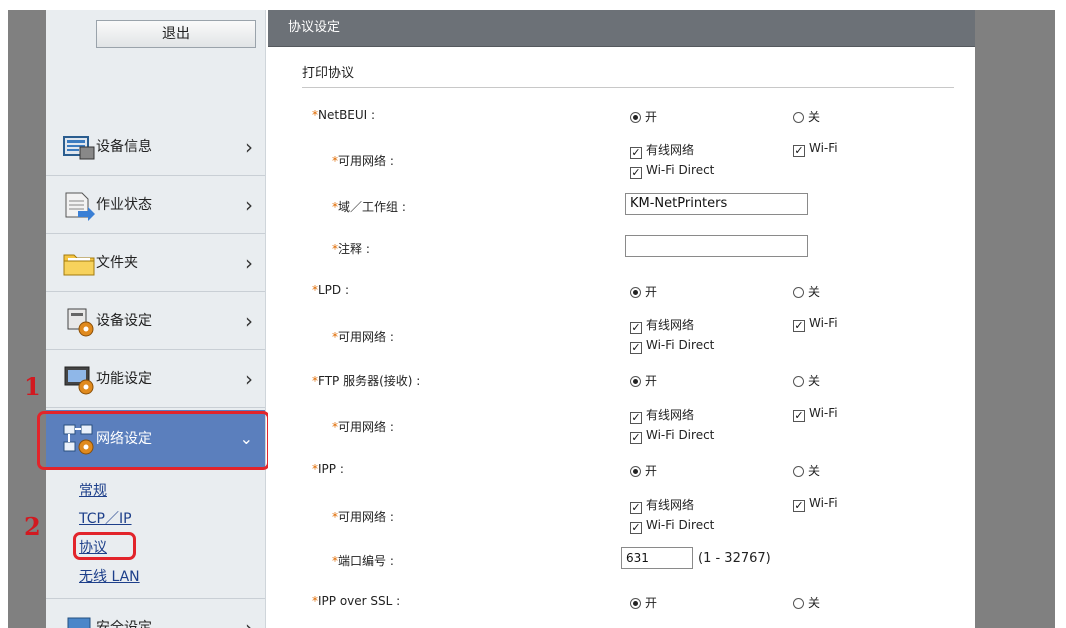 Image resolution: width=1066 pixels, height=628 pixels. Describe the element at coordinates (662, 505) in the screenshot. I see `ipp-wired-checkbox: ✓ 有线网络` at that location.